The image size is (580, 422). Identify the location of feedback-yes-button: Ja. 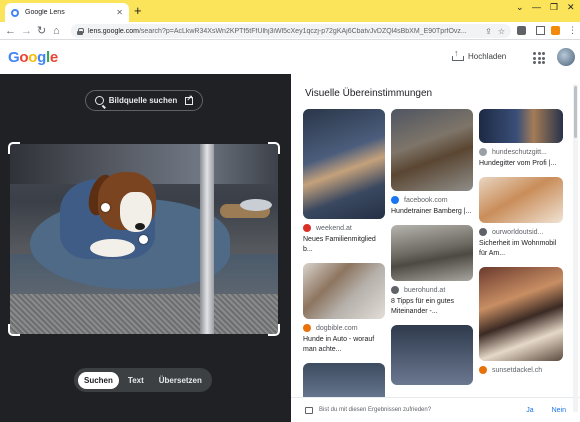
(529, 410).